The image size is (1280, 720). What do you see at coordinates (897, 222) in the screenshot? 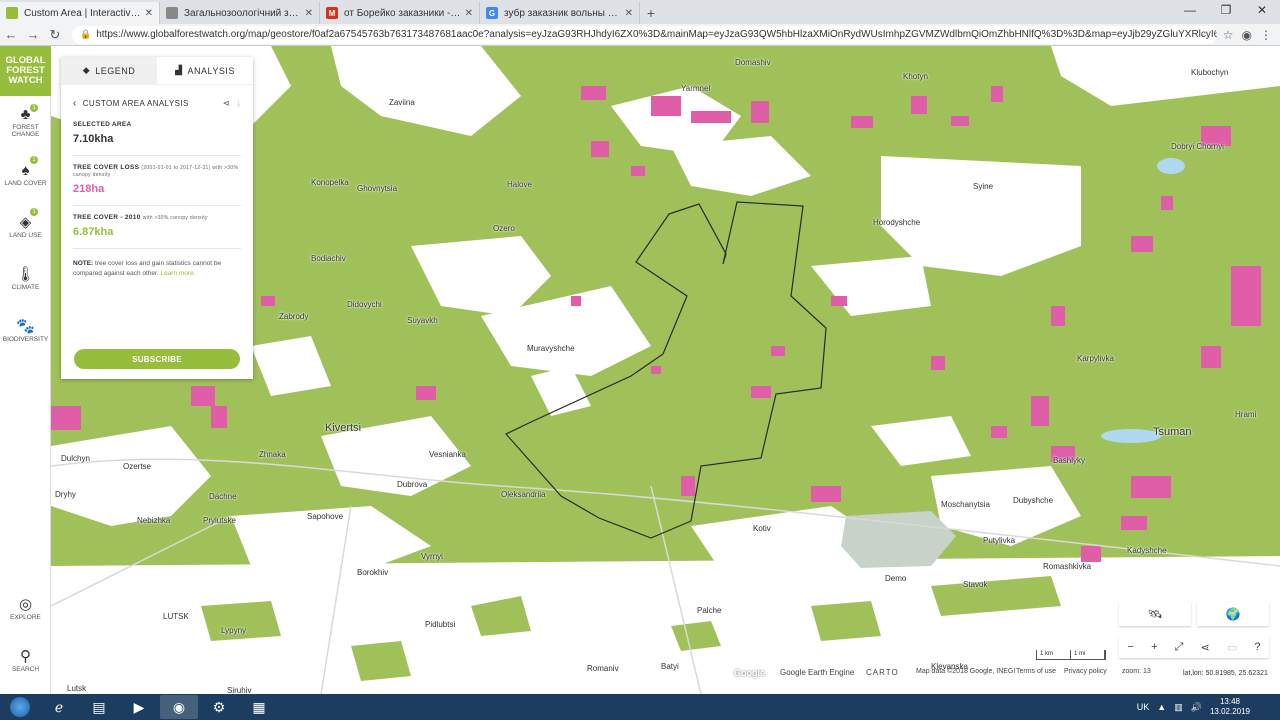
I see `place-label: Horodyshche` at bounding box center [897, 222].